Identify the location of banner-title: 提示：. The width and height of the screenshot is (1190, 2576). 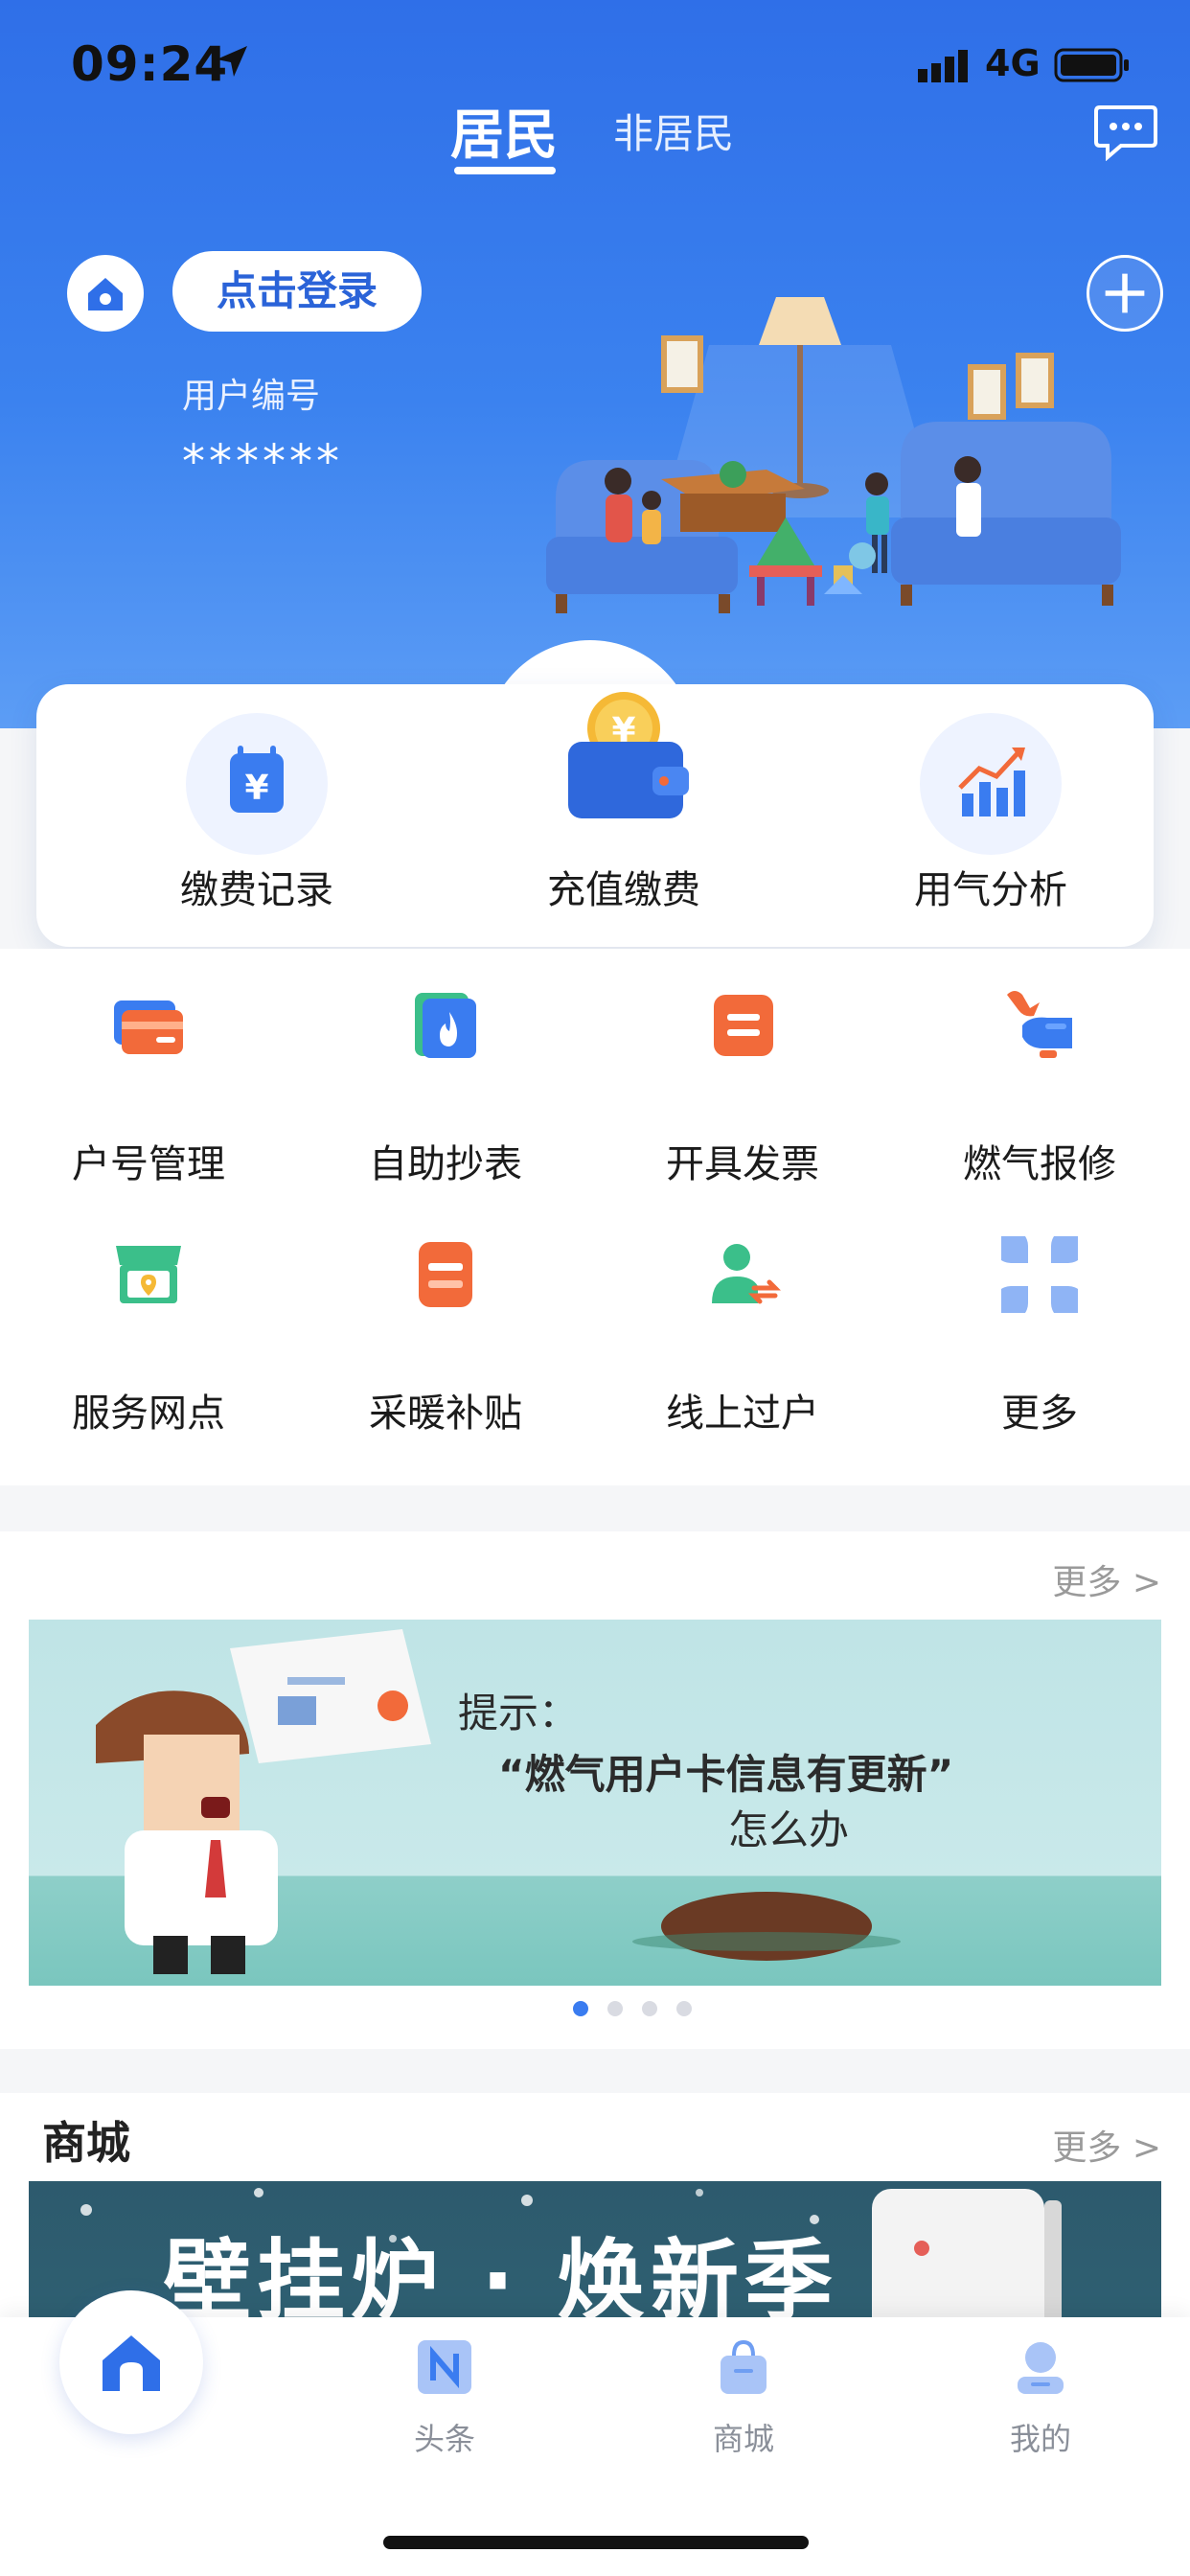
(519, 1713).